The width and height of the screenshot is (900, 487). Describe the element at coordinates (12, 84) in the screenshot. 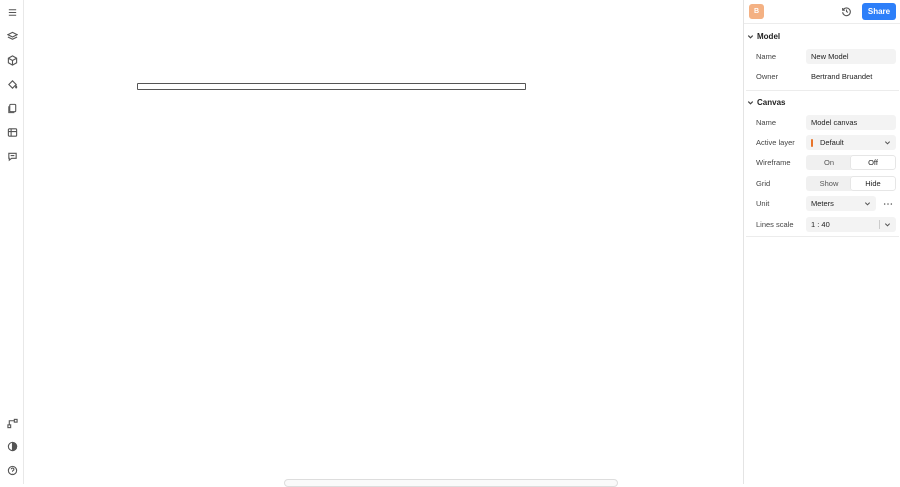

I see `paint-icon` at that location.